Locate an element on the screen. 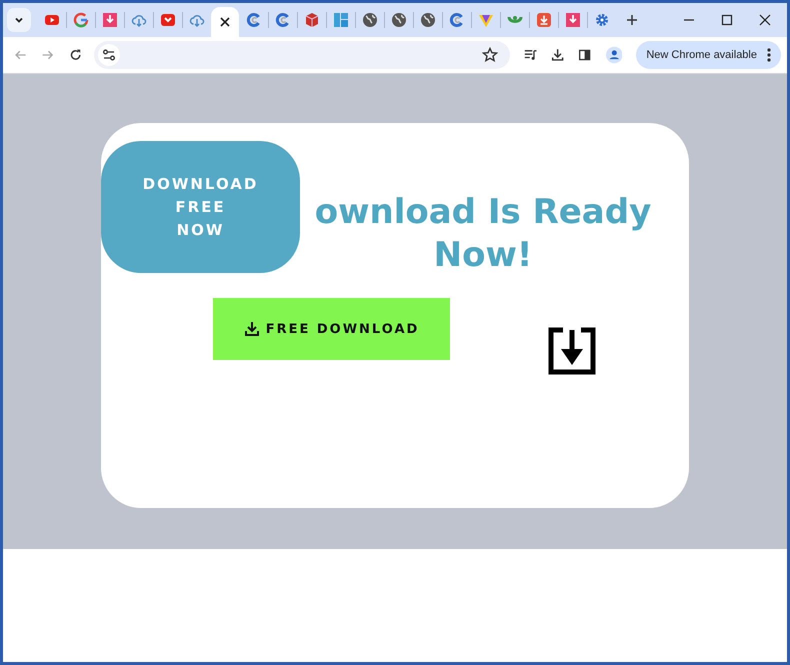 The width and height of the screenshot is (790, 665). more-icon is located at coordinates (769, 55).